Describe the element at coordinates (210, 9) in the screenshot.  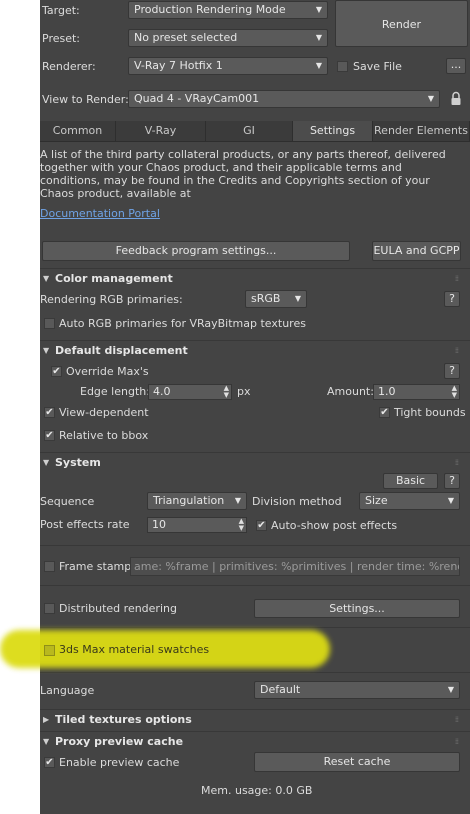
I see `target-value: Production Rendering Mode` at that location.